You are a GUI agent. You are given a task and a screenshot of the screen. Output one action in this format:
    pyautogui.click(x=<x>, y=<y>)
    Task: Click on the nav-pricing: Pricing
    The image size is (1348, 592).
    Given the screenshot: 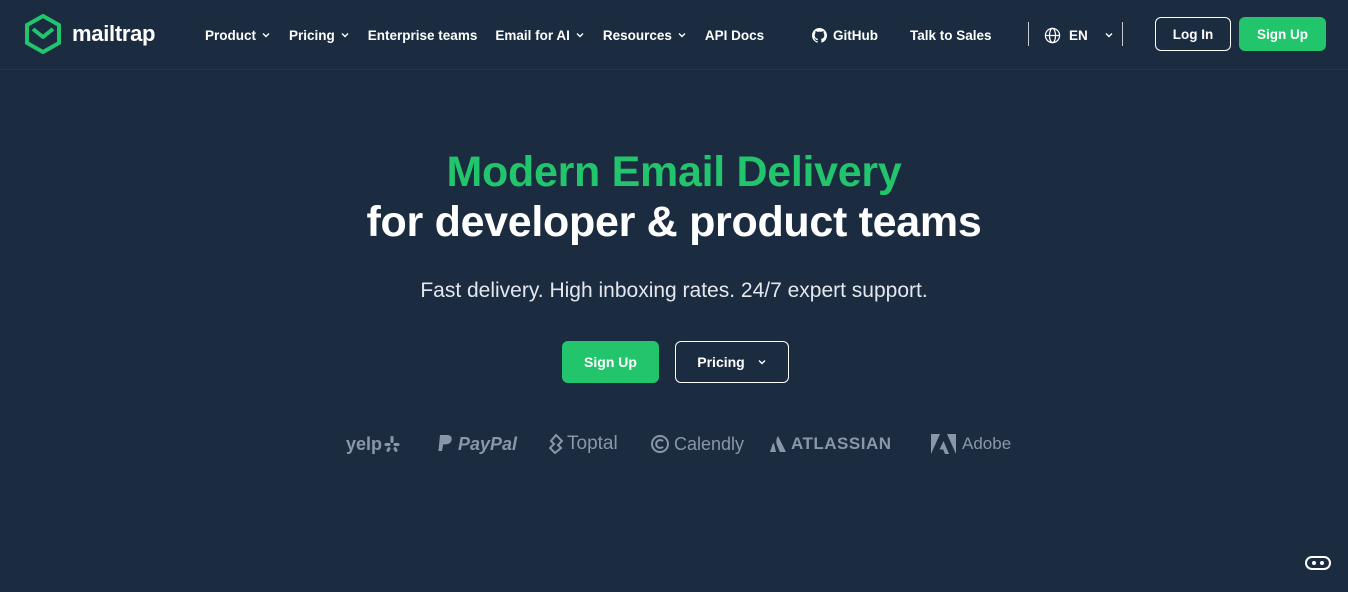 What is the action you would take?
    pyautogui.click(x=319, y=35)
    